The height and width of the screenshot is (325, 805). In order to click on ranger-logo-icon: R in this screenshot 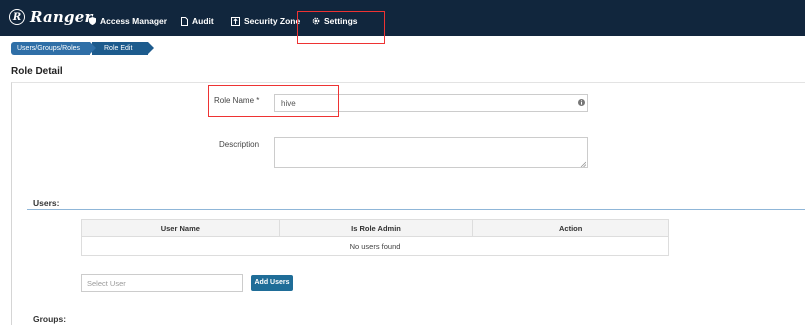, I will do `click(17, 17)`.